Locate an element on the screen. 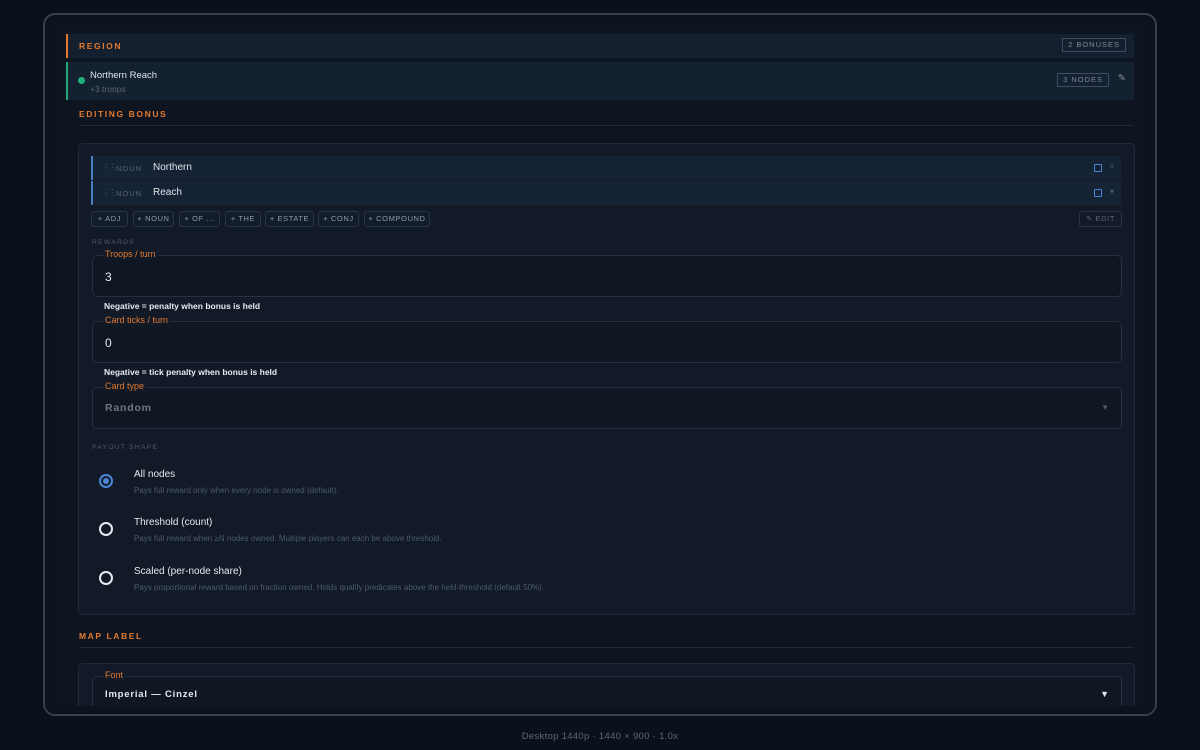 The width and height of the screenshot is (1200, 750). map-label-heading: MAP LABEL is located at coordinates (111, 636).